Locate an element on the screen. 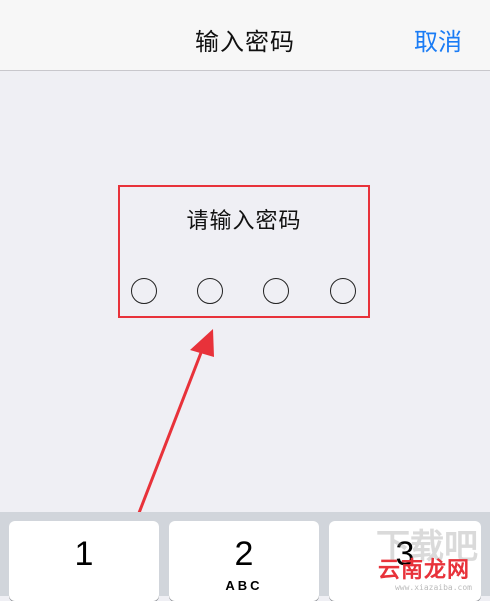  numeric-keypad: 1 2 ABC 3 is located at coordinates (245, 556).